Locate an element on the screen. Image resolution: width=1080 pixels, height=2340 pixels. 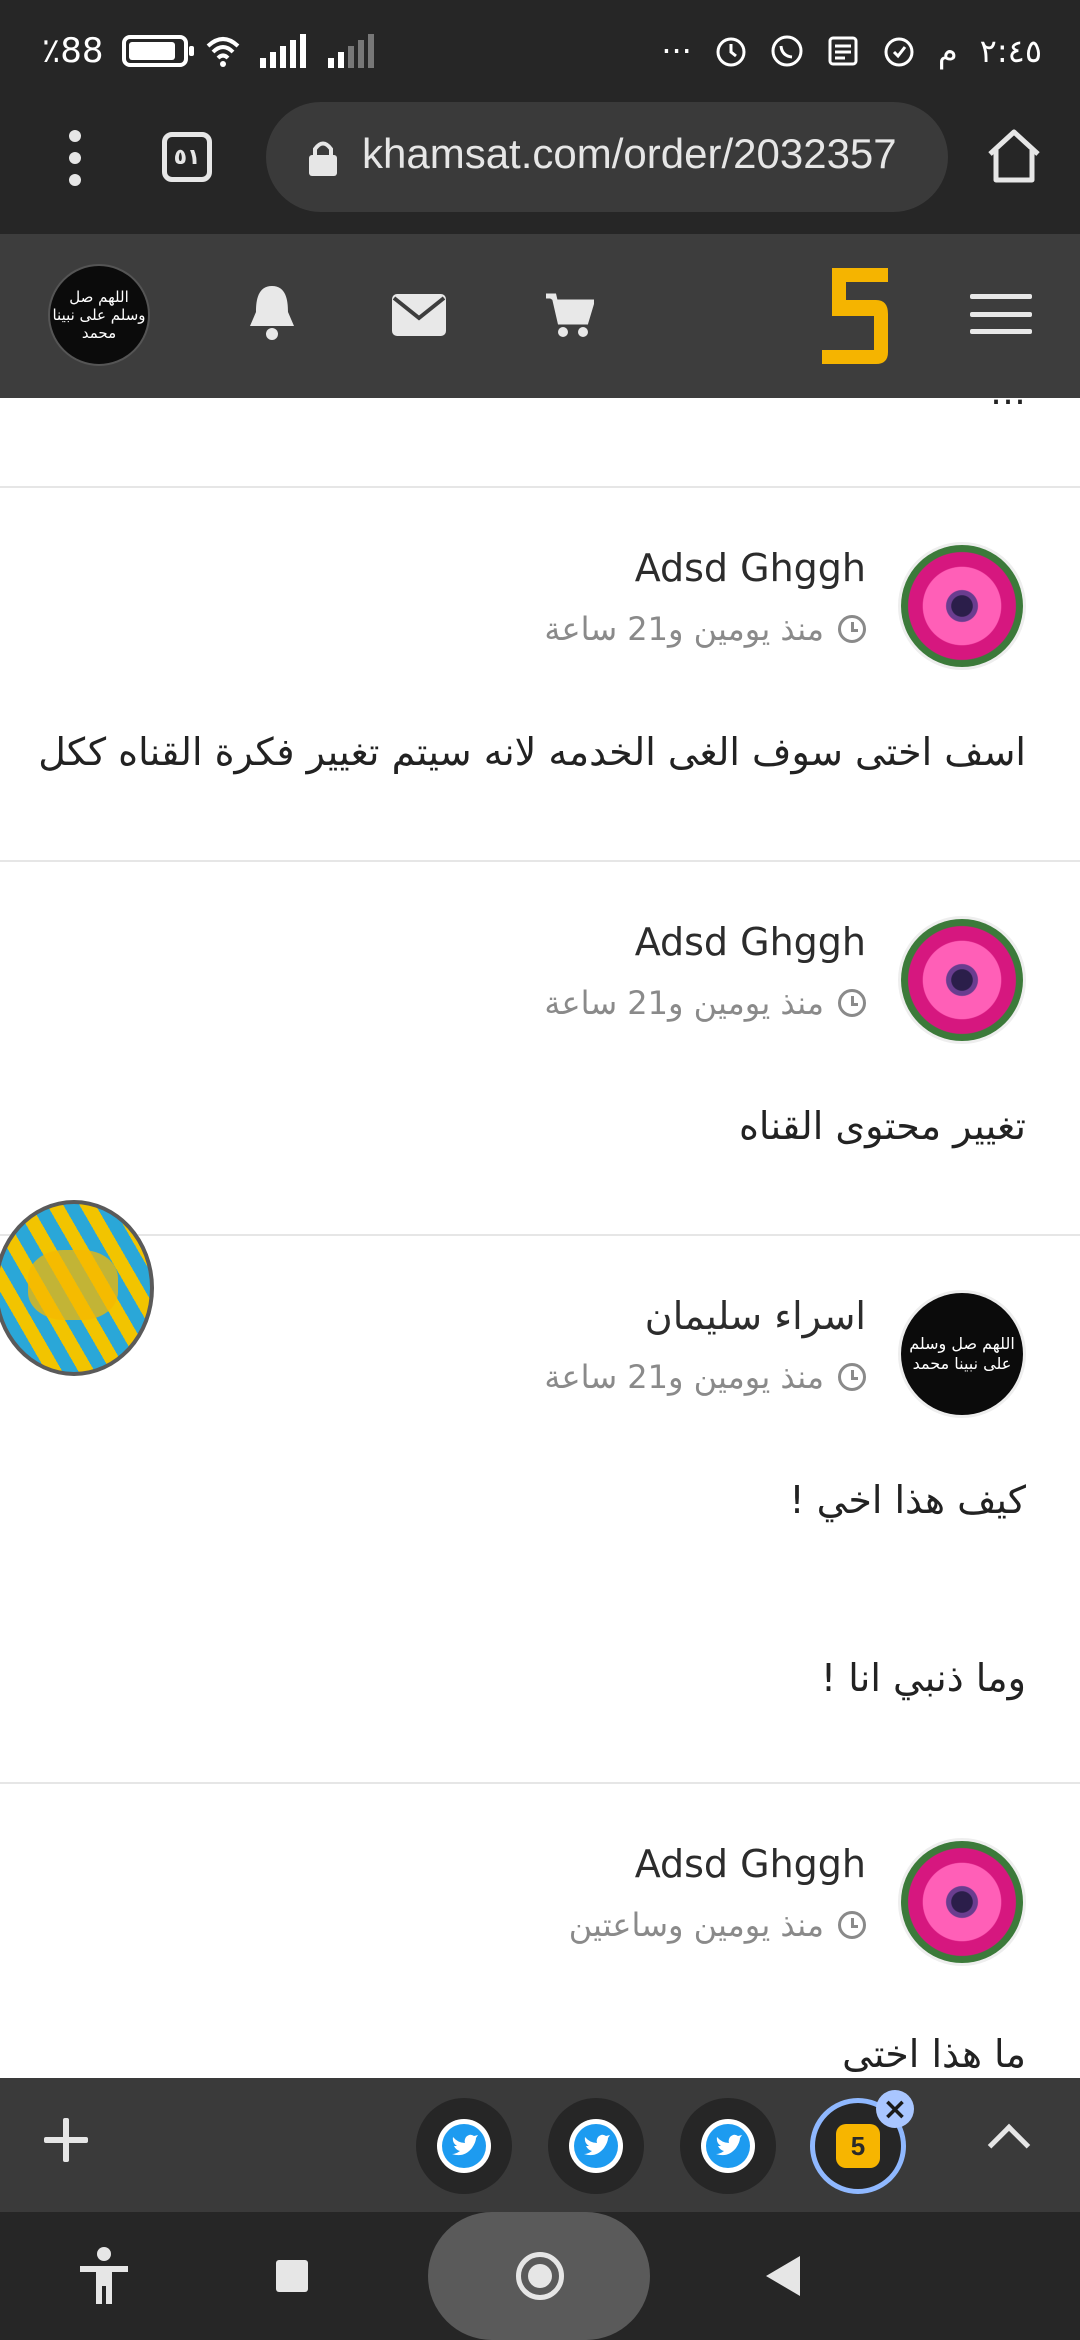
alarm-clock-icon is located at coordinates (899, 52).